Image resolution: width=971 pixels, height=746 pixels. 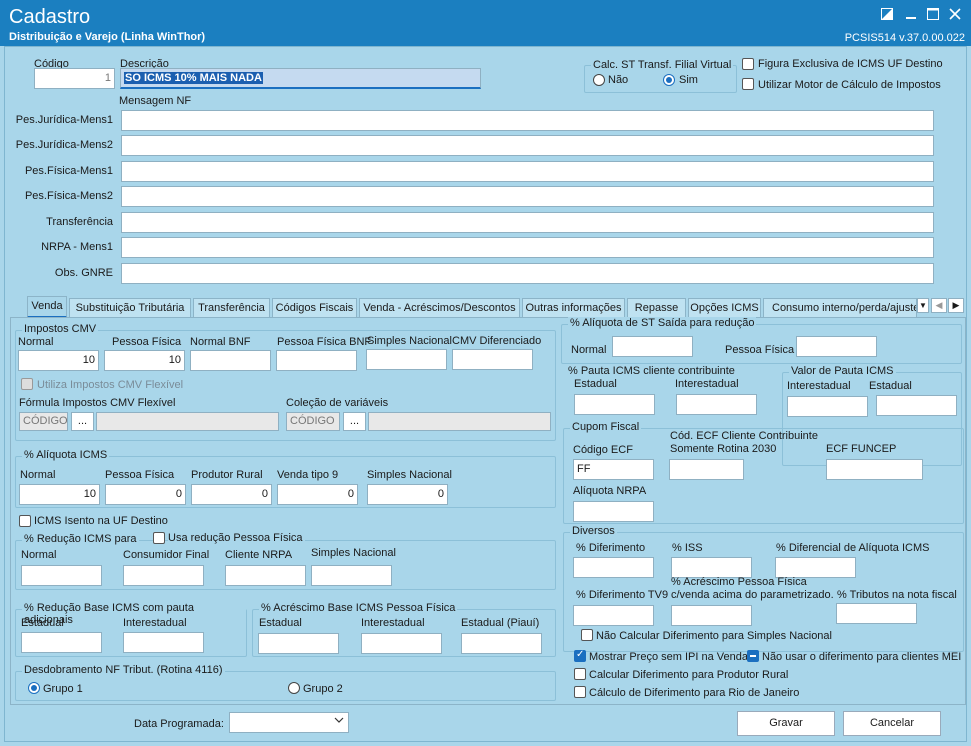 I want to click on red-nrpa-label: Cliente NRPA, so click(x=259, y=555).